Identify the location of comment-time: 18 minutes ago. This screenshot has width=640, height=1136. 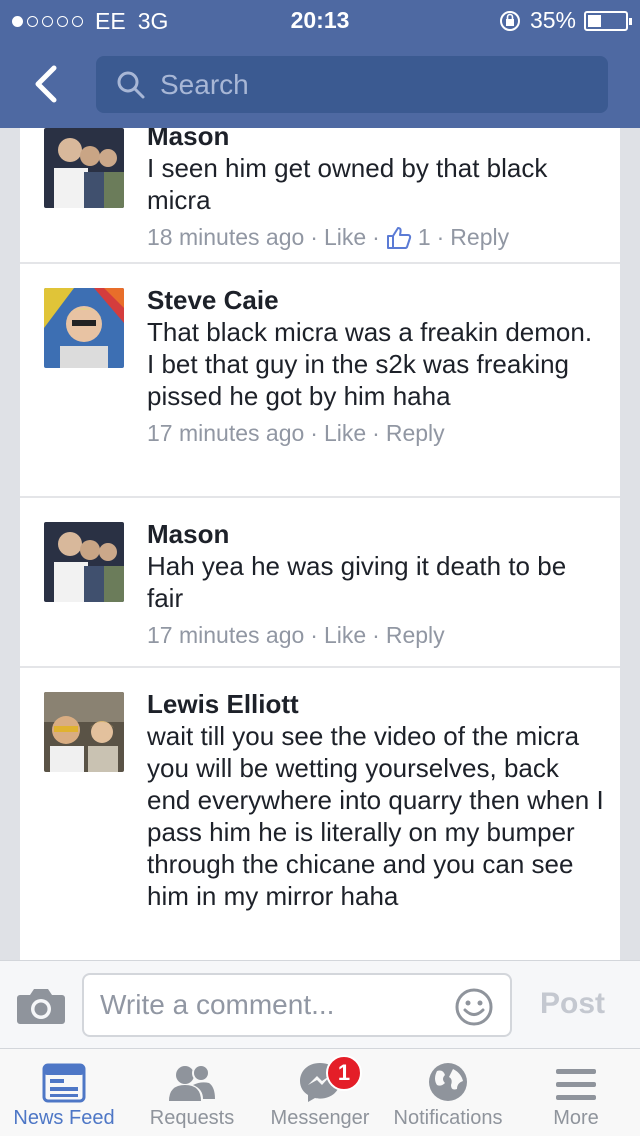
(226, 237).